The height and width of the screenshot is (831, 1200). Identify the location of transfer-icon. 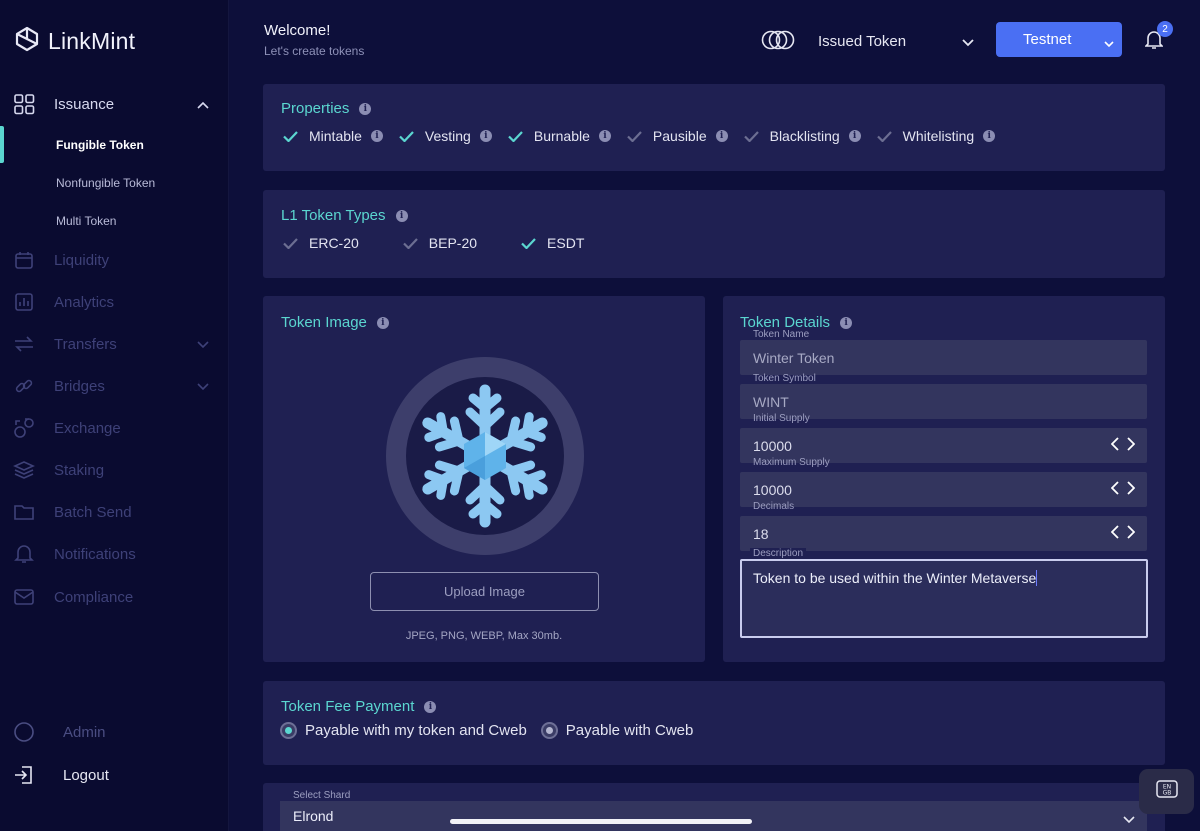
(24, 344).